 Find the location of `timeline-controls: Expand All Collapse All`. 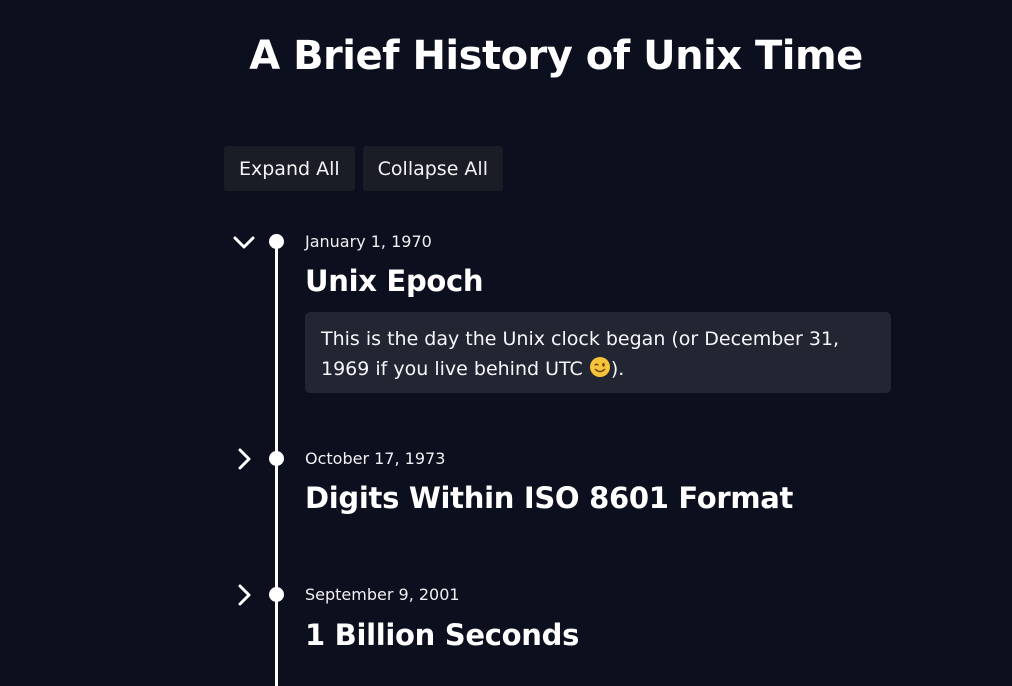

timeline-controls: Expand All Collapse All is located at coordinates (363, 168).